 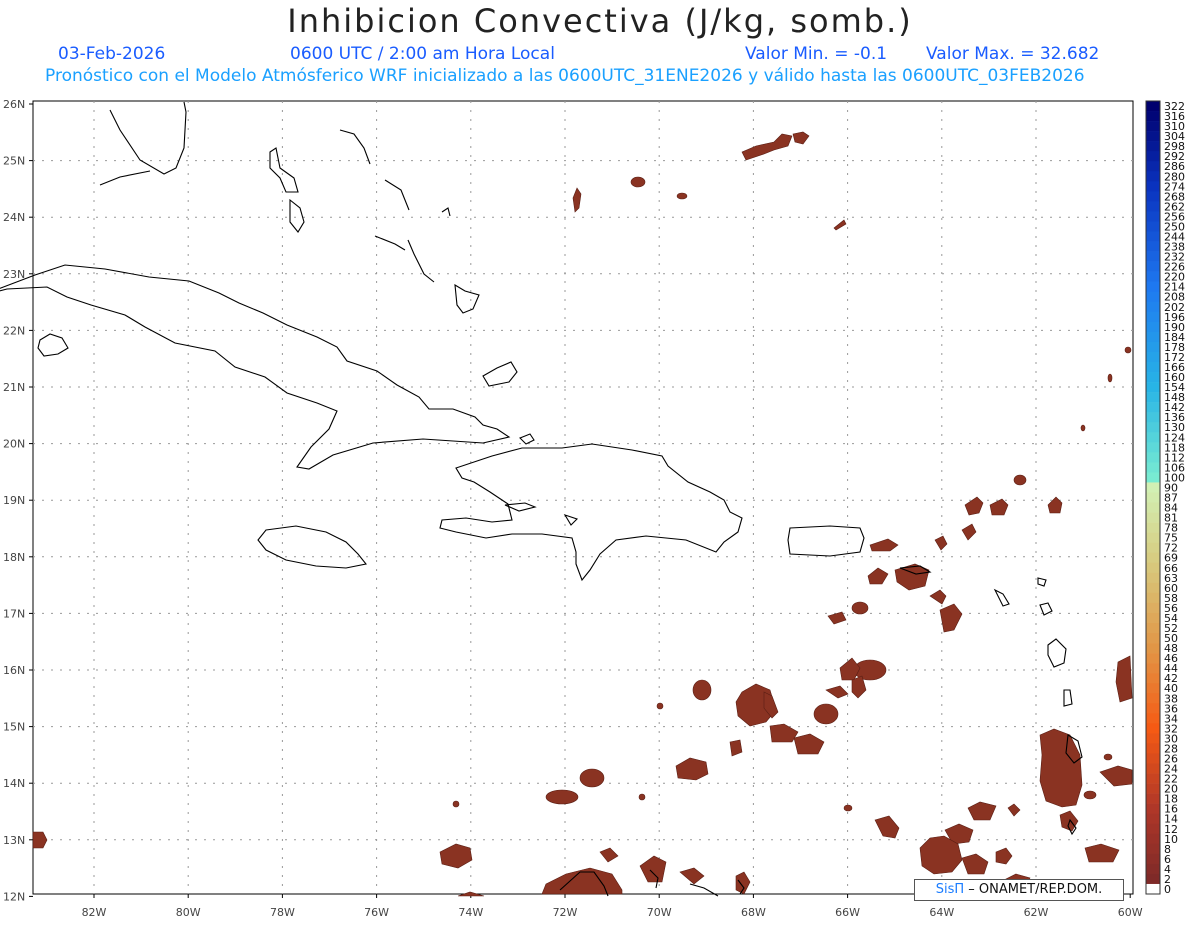 What do you see at coordinates (376, 912) in the screenshot?
I see `lon-label: 76W` at bounding box center [376, 912].